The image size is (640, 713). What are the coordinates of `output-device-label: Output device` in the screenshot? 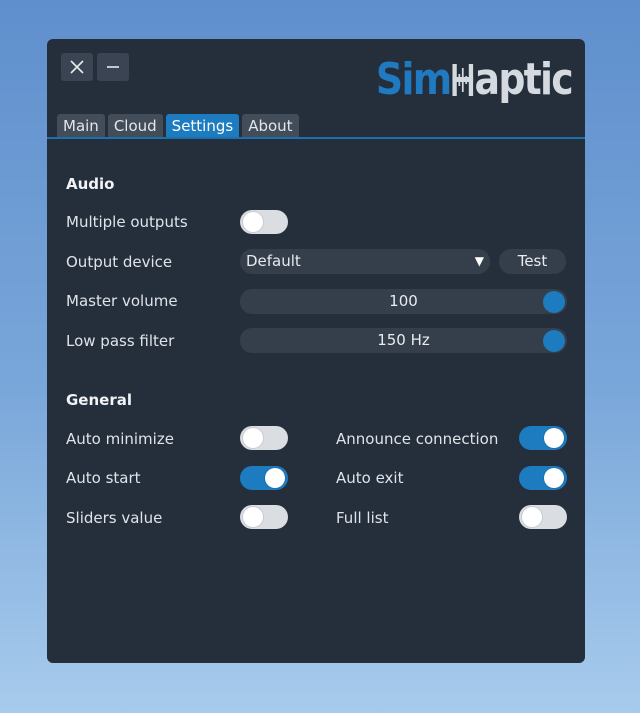 It's located at (119, 262).